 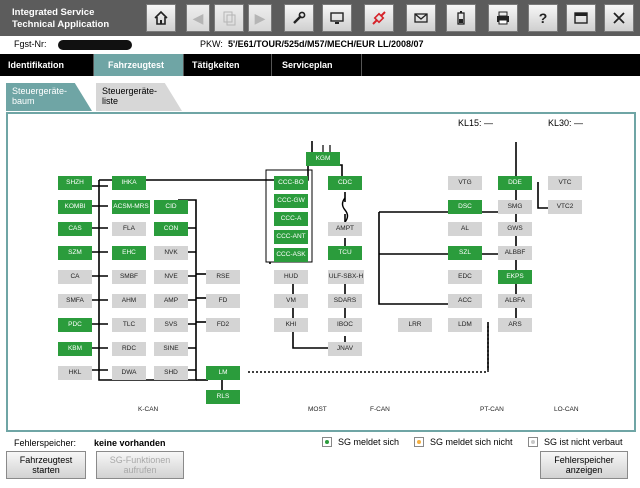 I want to click on ecu-node-khi: KHI, so click(x=291, y=325).